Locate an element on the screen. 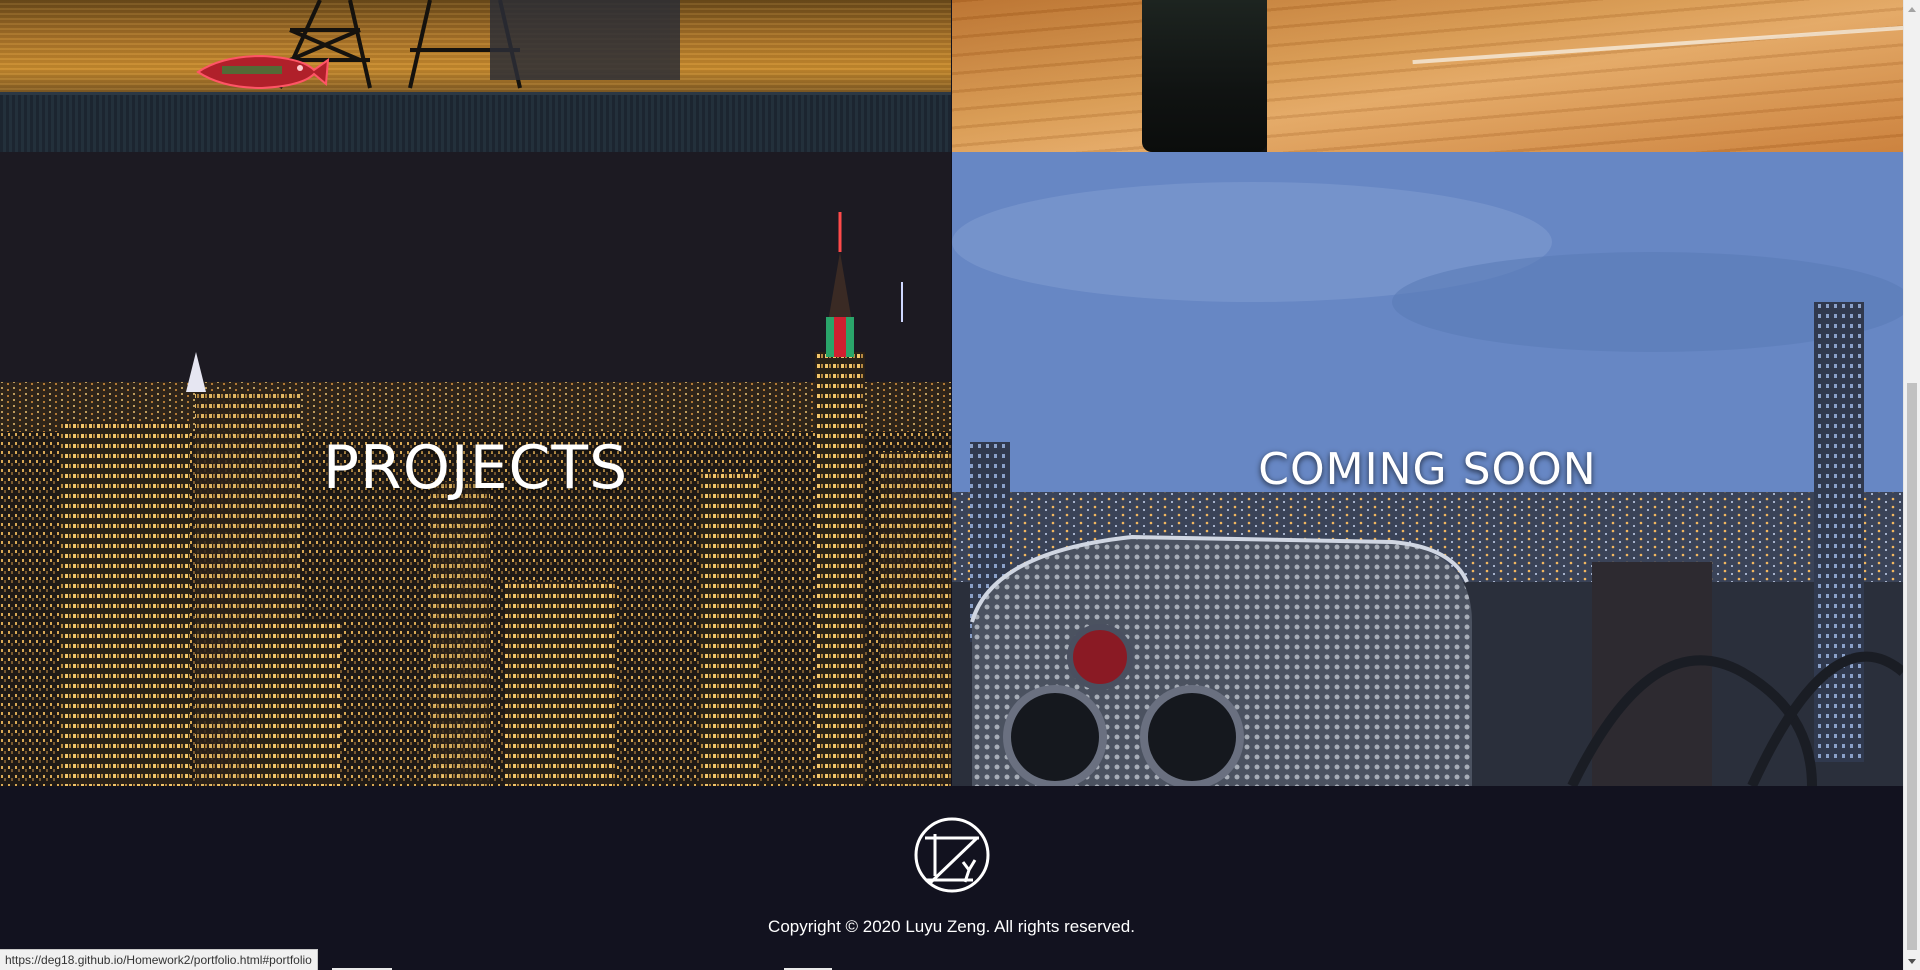  projects-label: PROJECTS is located at coordinates (475, 468).